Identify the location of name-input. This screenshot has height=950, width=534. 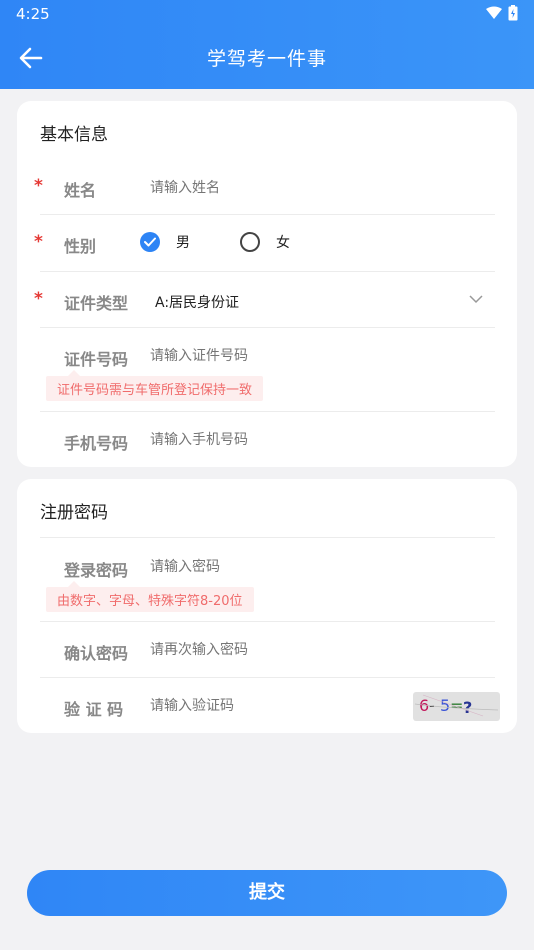
(275, 188).